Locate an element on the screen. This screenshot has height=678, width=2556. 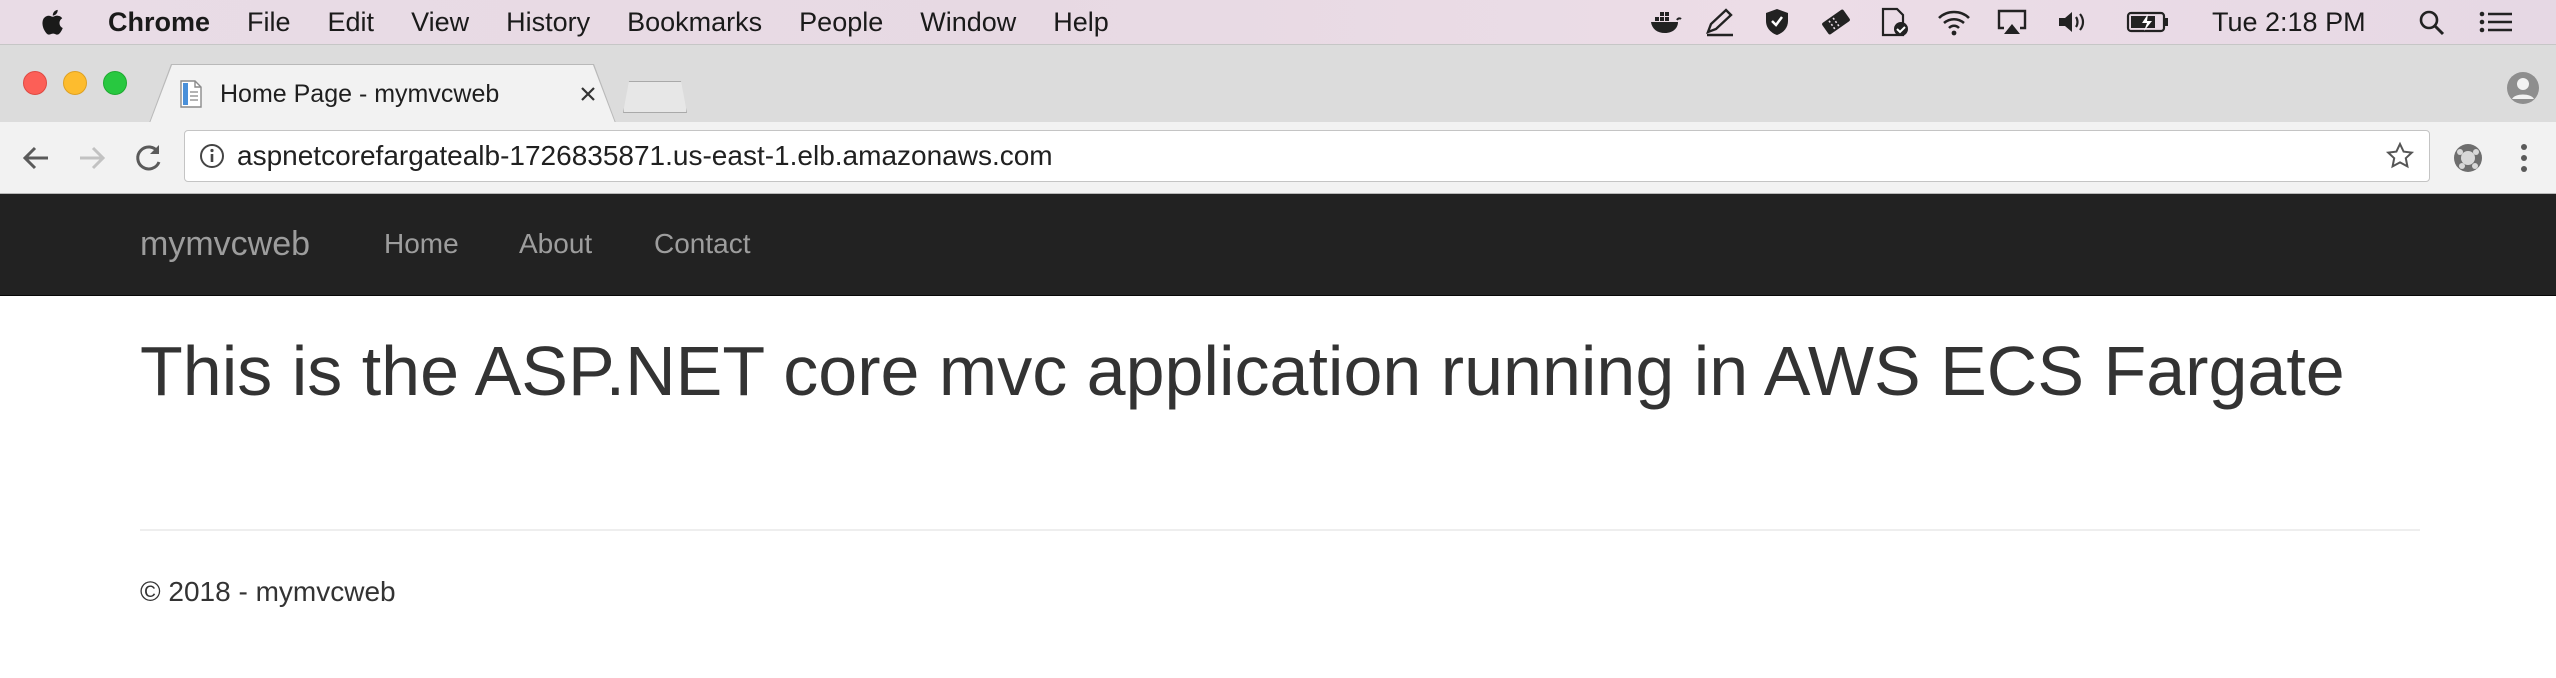
reload-icon is located at coordinates (148, 158).